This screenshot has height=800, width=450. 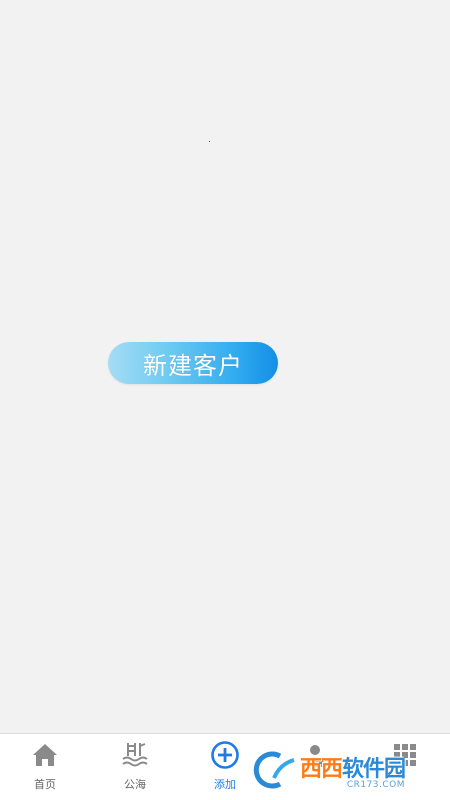 I want to click on add-circle-icon, so click(x=225, y=755).